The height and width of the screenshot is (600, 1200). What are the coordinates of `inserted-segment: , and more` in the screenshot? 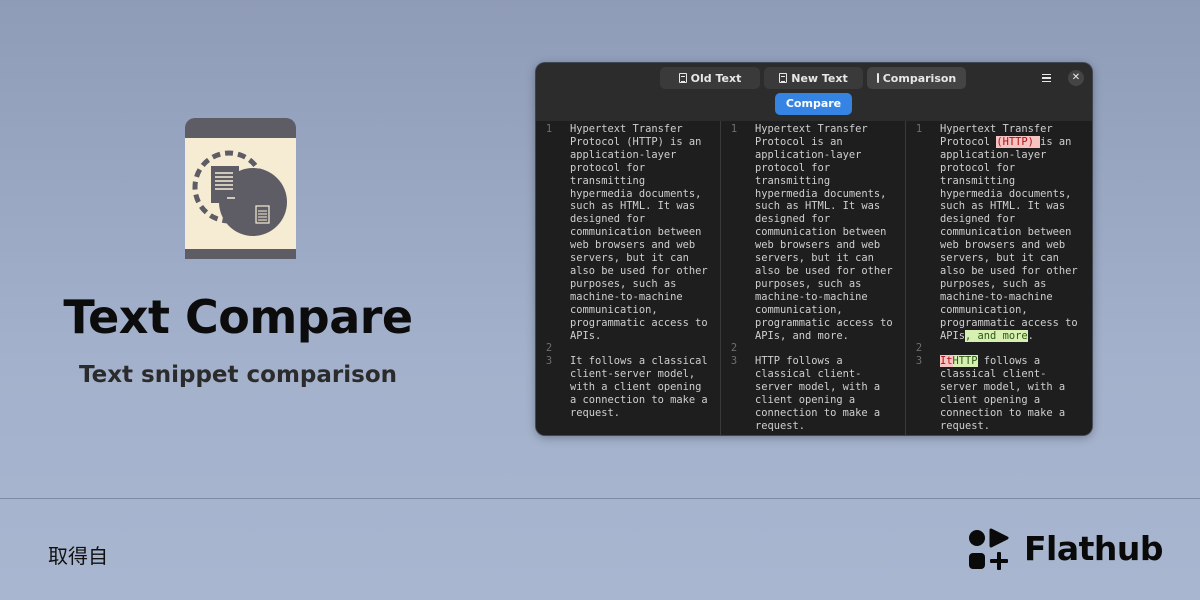 It's located at (996, 335).